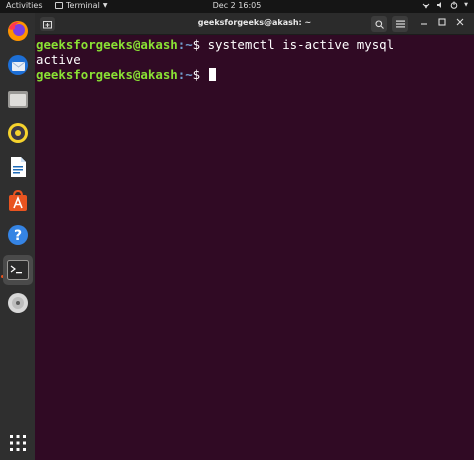 The width and height of the screenshot is (474, 460). I want to click on clock-label: Dec 2 16:05, so click(237, 5).